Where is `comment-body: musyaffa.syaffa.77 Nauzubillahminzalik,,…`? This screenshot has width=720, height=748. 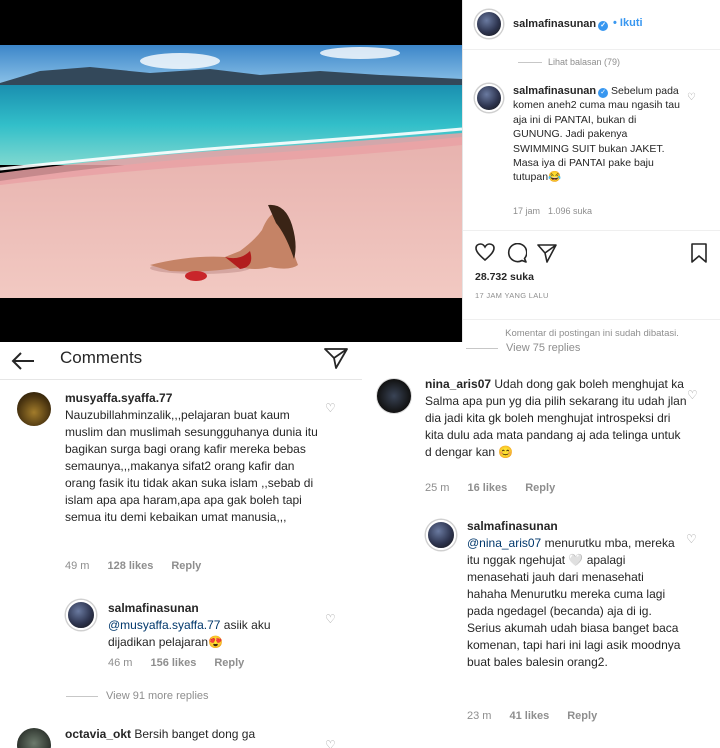 comment-body: musyaffa.syaffa.77 Nauzubillahminzalik,,… is located at coordinates (192, 458).